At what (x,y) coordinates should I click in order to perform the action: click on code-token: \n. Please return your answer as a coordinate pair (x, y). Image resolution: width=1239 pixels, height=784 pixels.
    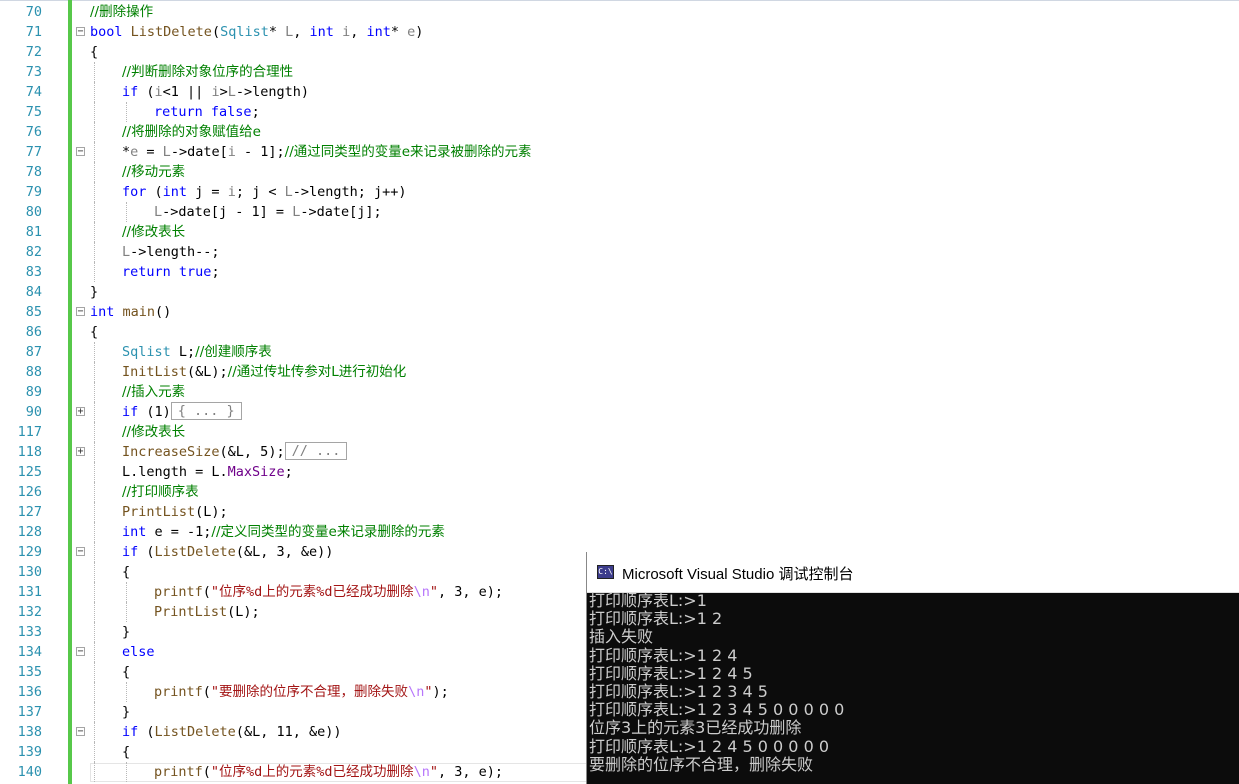
    Looking at the image, I should click on (416, 692).